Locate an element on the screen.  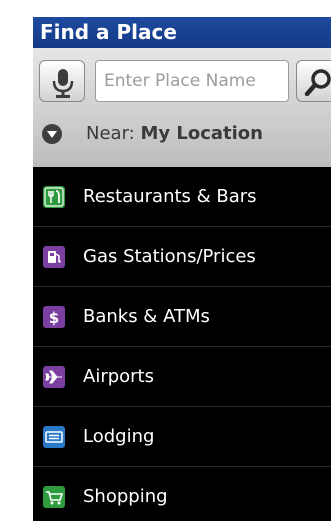
shopping-cart-icon is located at coordinates (54, 497).